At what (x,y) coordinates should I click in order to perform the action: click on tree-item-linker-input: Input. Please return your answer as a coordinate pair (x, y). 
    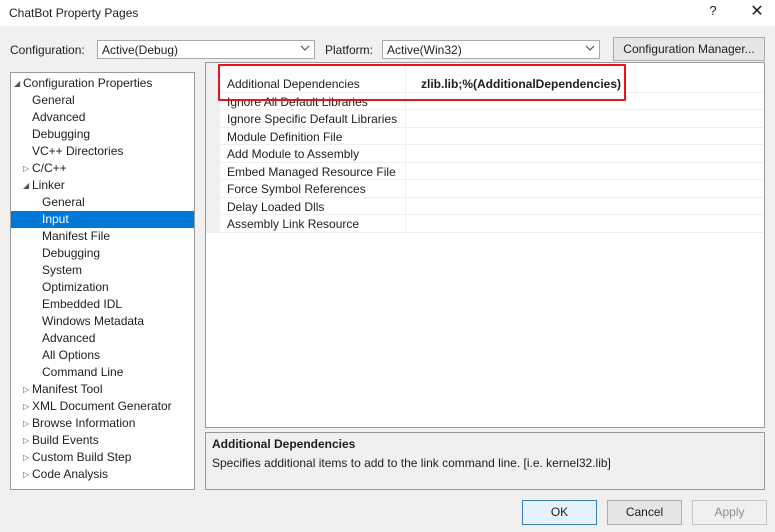
    Looking at the image, I should click on (102, 219).